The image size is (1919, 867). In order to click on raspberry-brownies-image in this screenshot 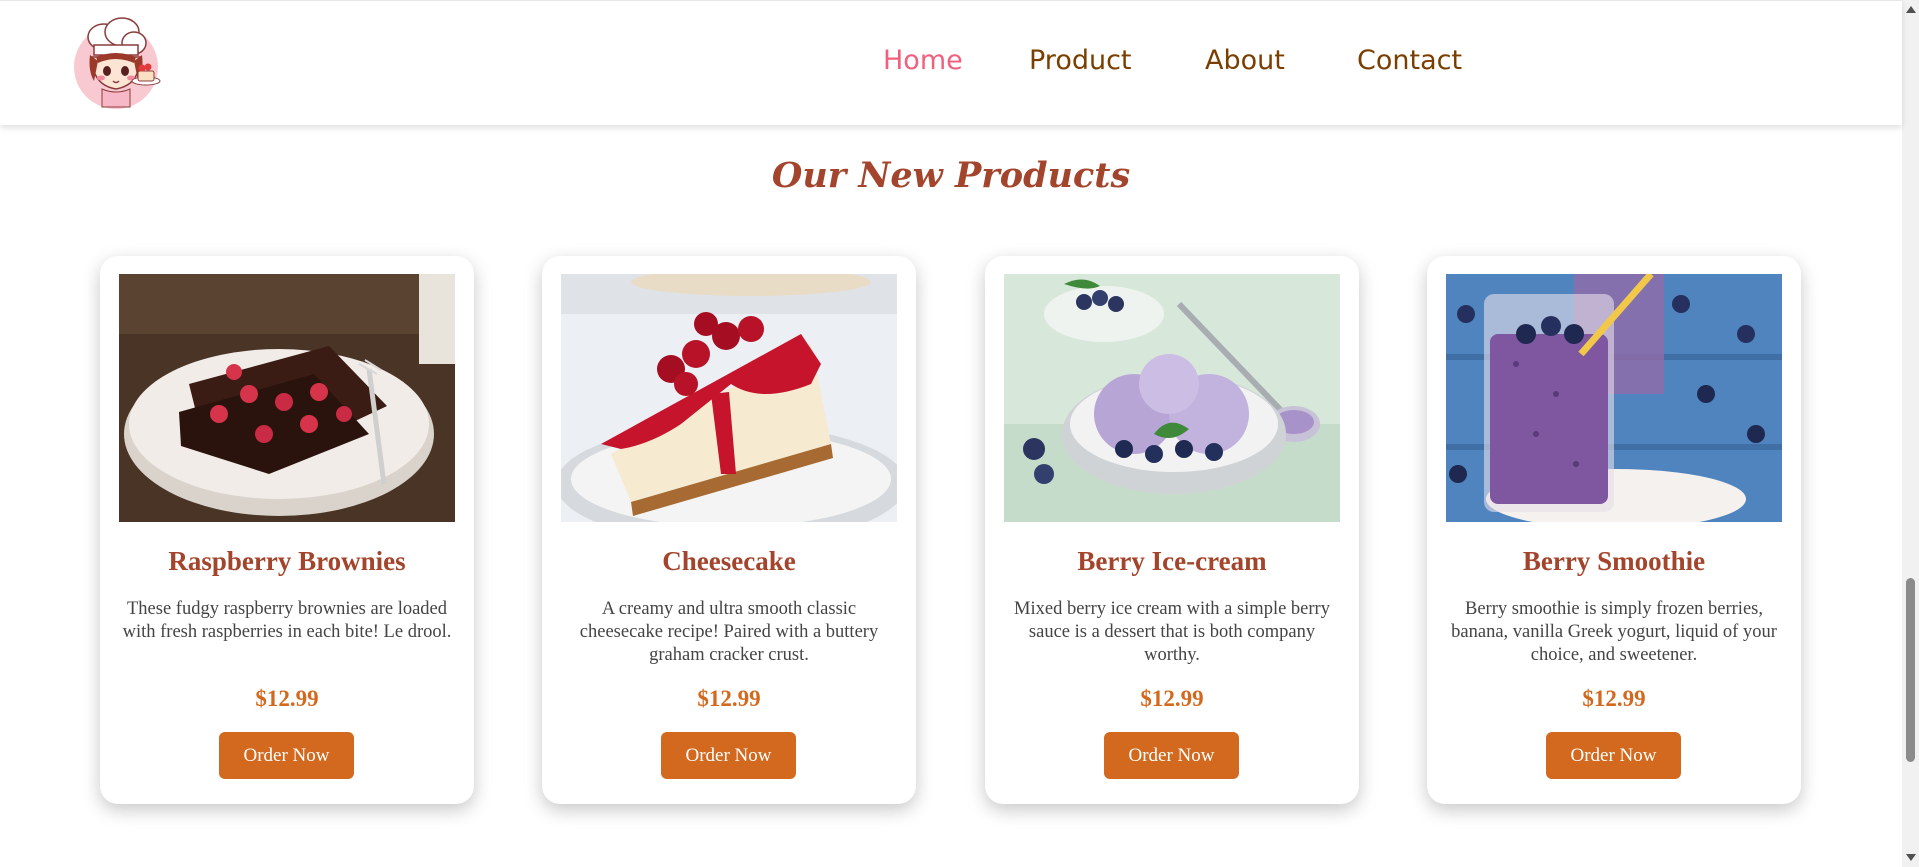, I will do `click(287, 398)`.